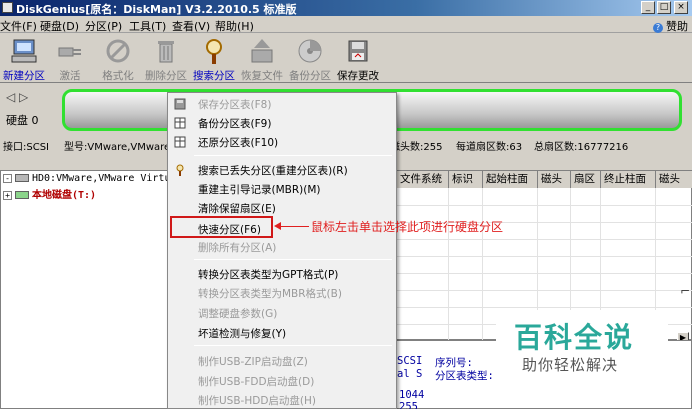  What do you see at coordinates (49, 193) in the screenshot?
I see `tree-node-local-disk: + 本地磁盘(T:)` at bounding box center [49, 193].